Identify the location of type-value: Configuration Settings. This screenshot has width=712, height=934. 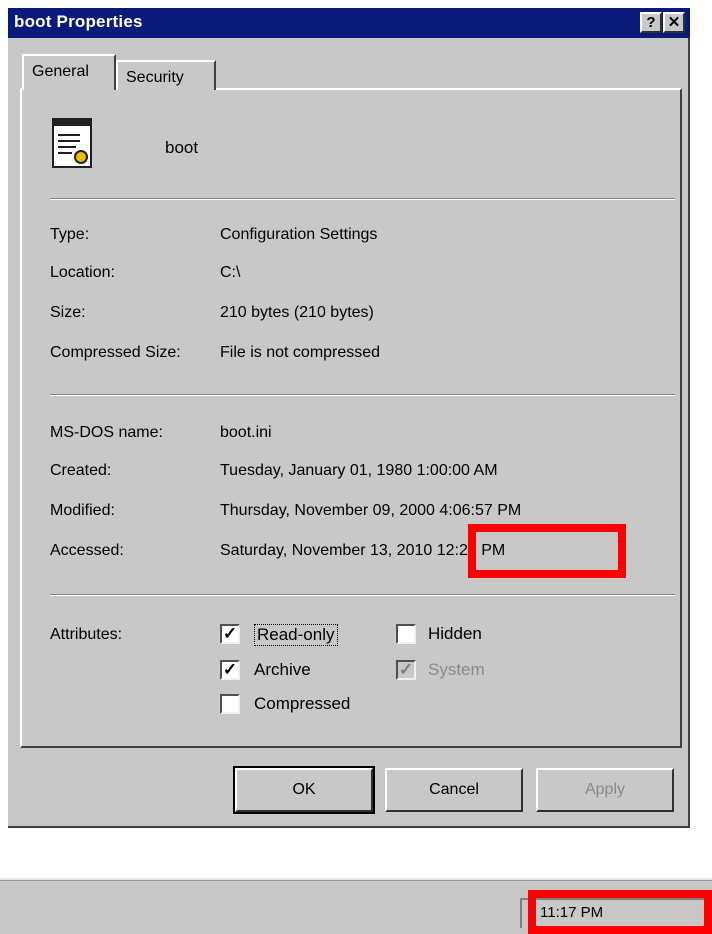
(299, 234).